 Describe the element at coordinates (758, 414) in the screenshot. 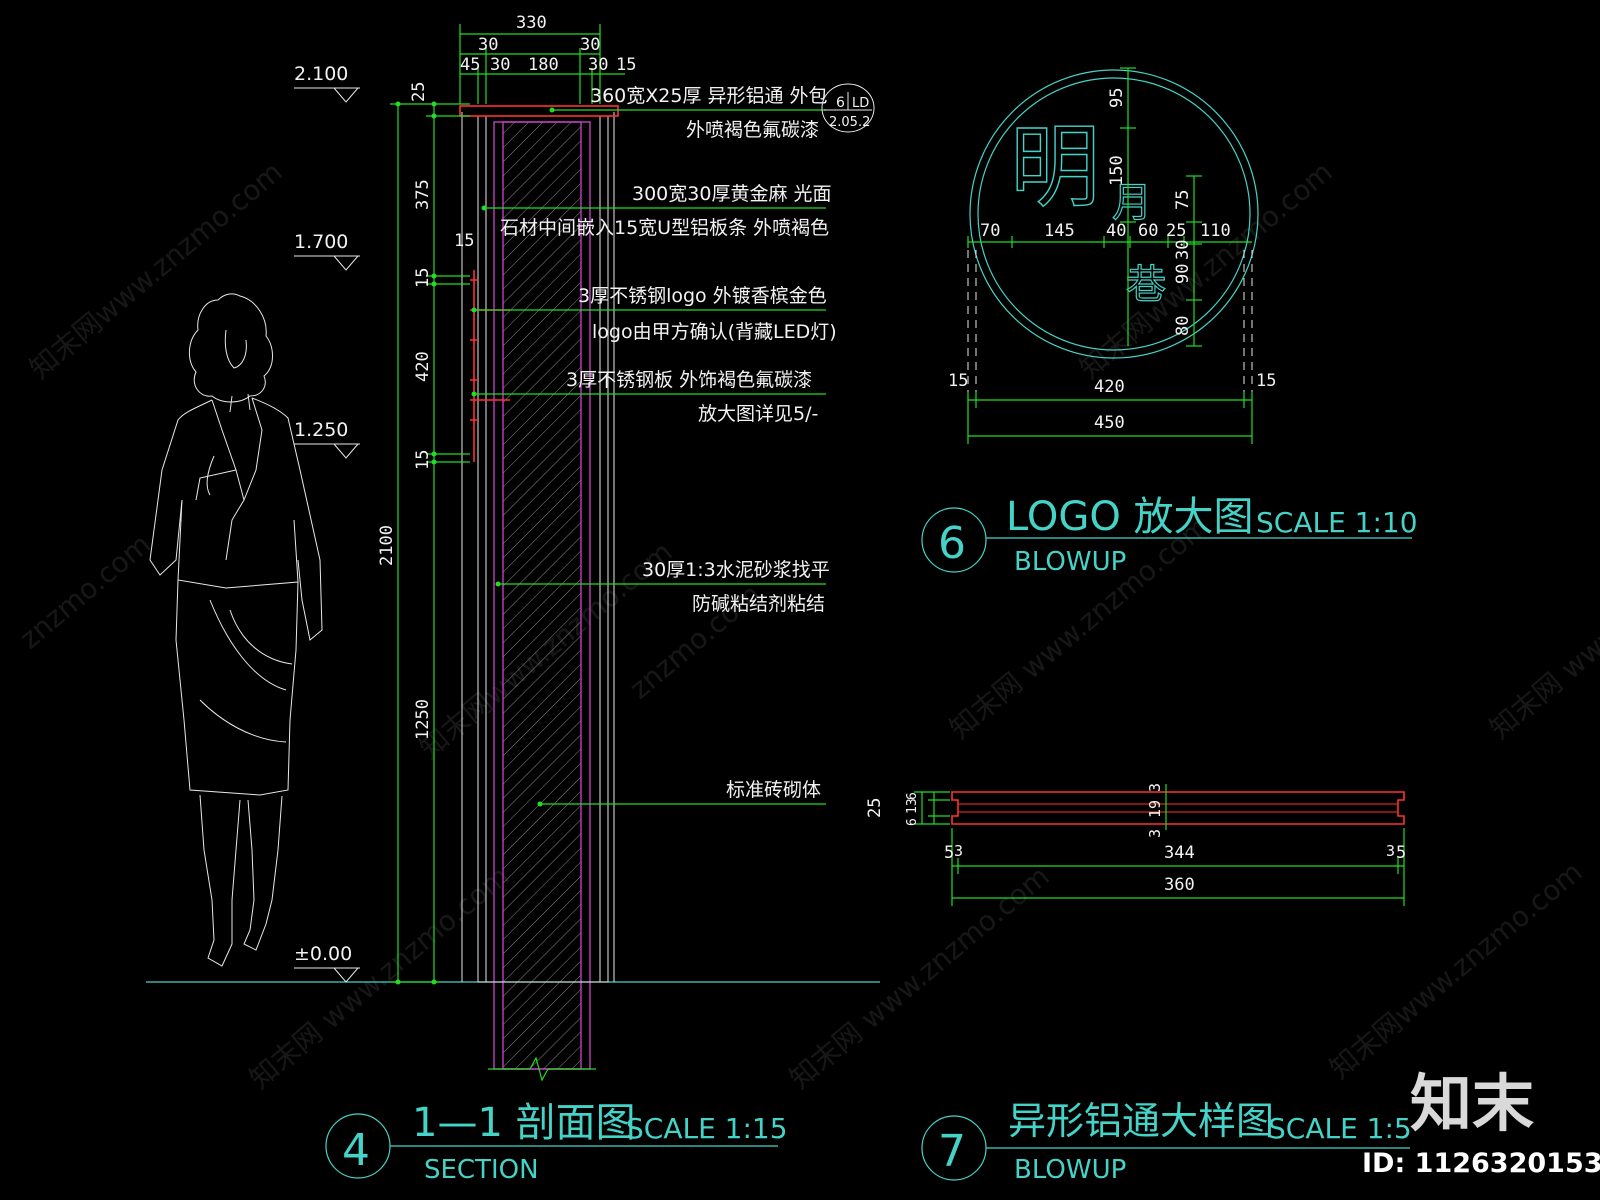

I see `note-detail-ref: 放大图详见5/-` at that location.